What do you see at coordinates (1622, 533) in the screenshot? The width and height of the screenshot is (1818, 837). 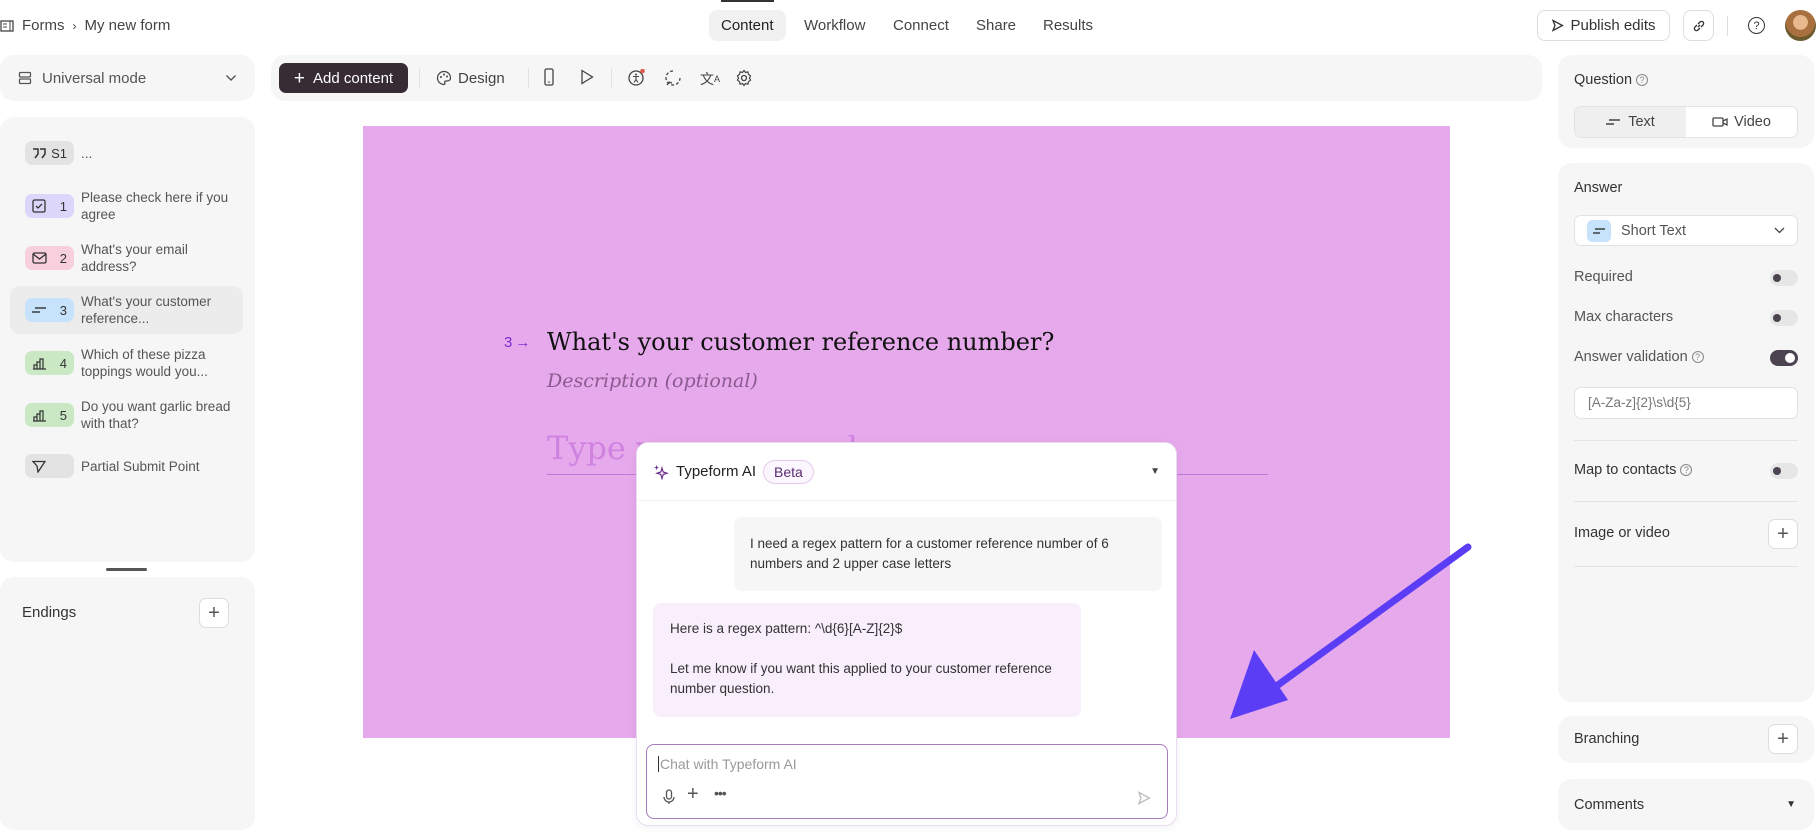 I see `image-video-label: Image or video` at bounding box center [1622, 533].